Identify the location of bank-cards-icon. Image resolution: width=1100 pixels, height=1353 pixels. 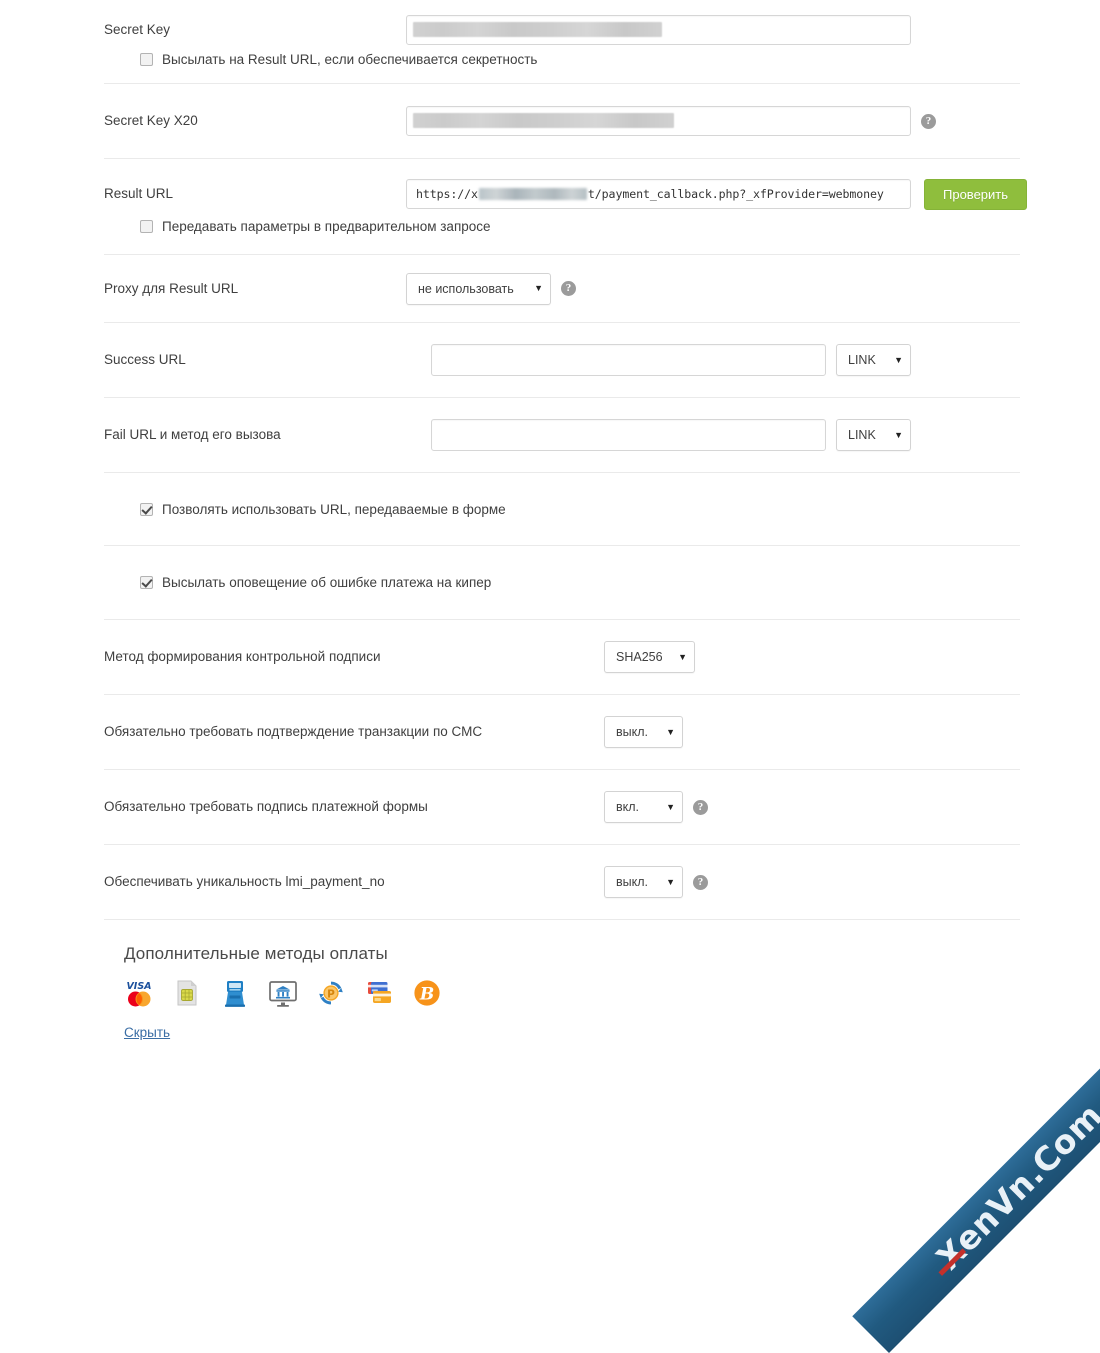
(379, 993).